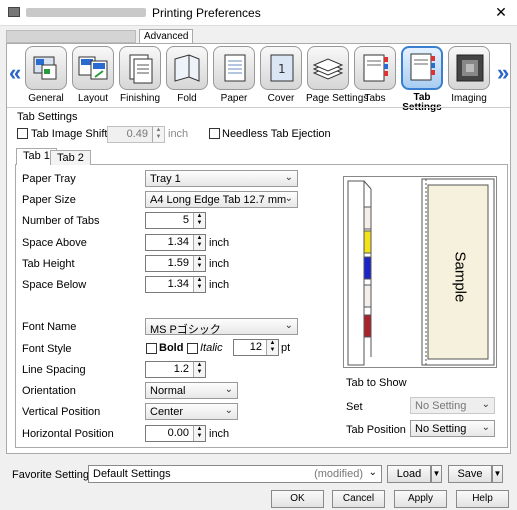 The width and height of the screenshot is (517, 510). I want to click on toolbar-fold: Fold, so click(187, 75).